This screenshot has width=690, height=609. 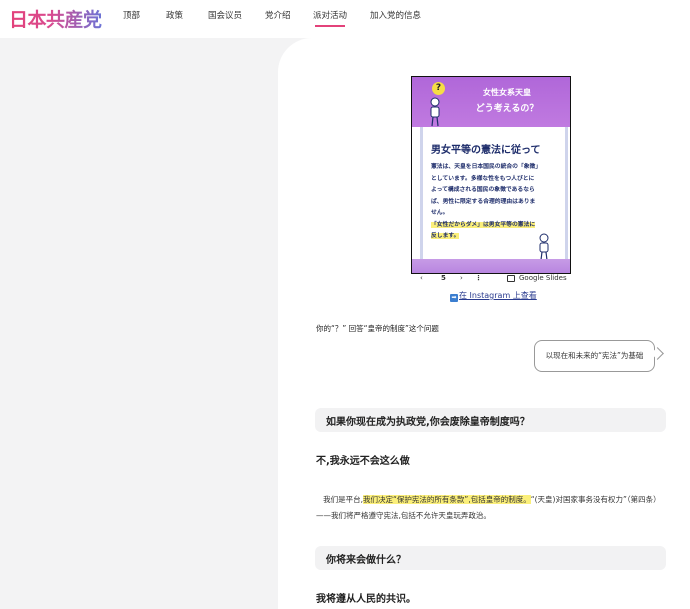 What do you see at coordinates (490, 279) in the screenshot?
I see `slides-controls: ‹ 5 › ⋮ Google Slides` at bounding box center [490, 279].